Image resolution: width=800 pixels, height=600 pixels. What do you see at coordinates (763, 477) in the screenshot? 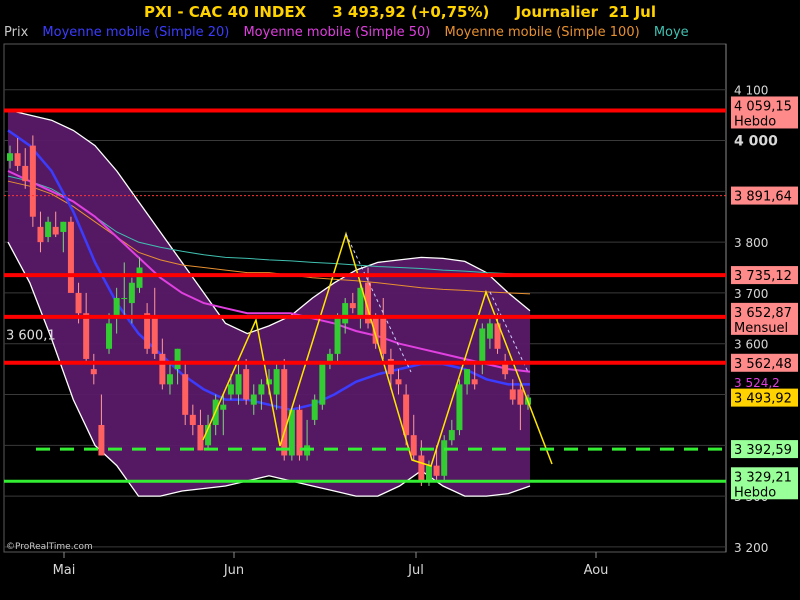
I see `support-label: 3 329,21` at bounding box center [763, 477].